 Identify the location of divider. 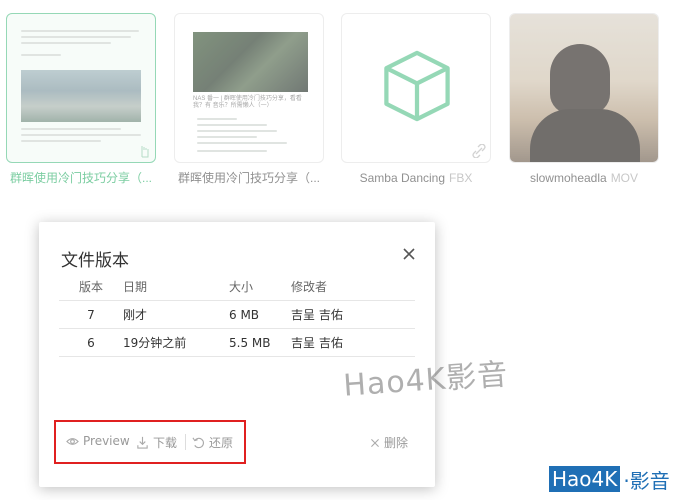
(185, 442).